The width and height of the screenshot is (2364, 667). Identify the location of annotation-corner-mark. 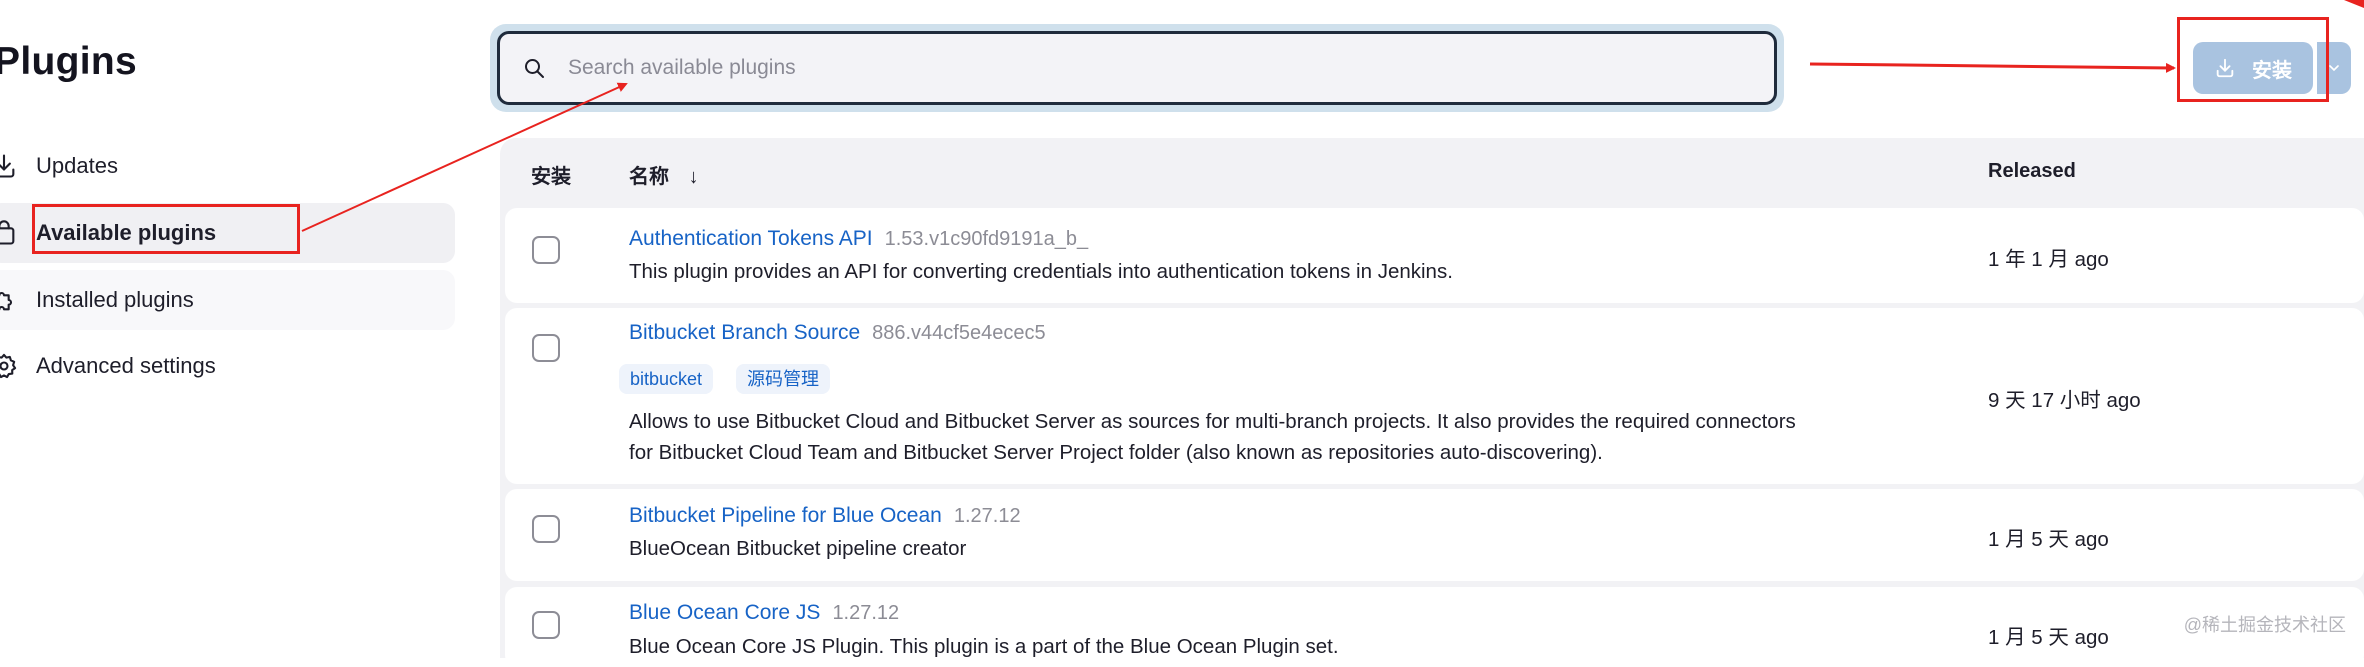
(2354, 4).